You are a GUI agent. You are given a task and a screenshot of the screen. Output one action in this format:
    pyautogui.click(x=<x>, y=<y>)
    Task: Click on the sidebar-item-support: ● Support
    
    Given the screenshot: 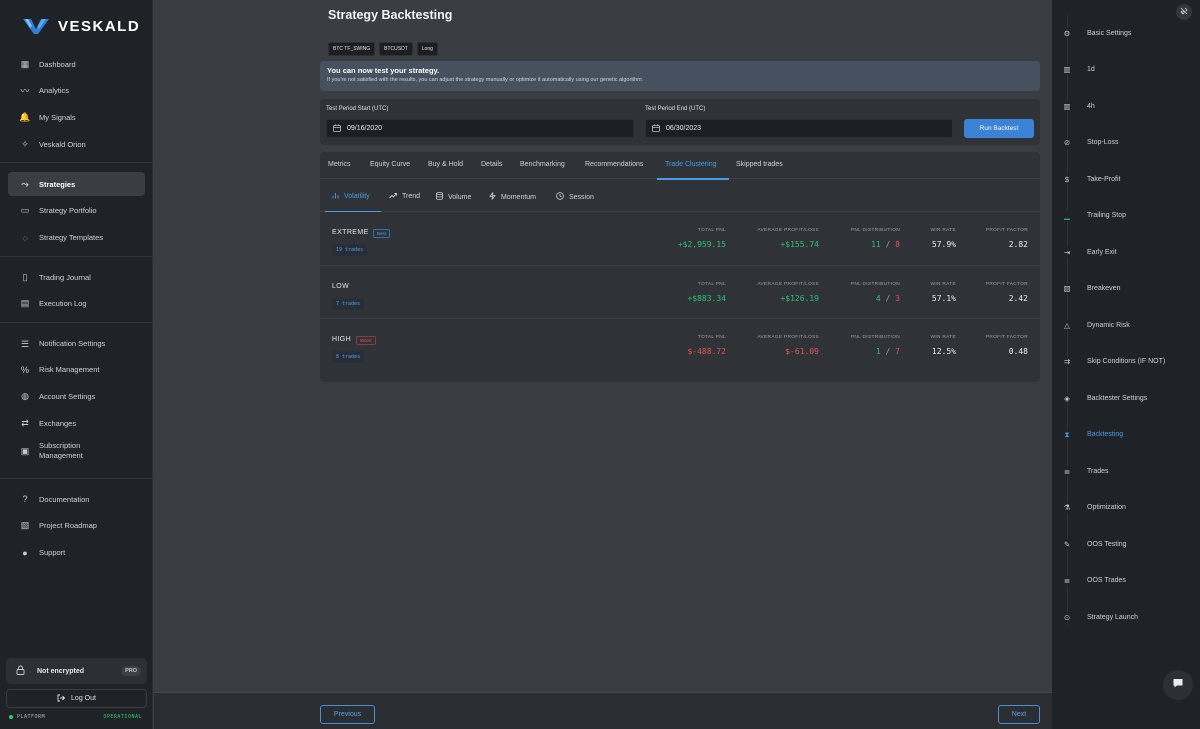 What is the action you would take?
    pyautogui.click(x=76, y=553)
    